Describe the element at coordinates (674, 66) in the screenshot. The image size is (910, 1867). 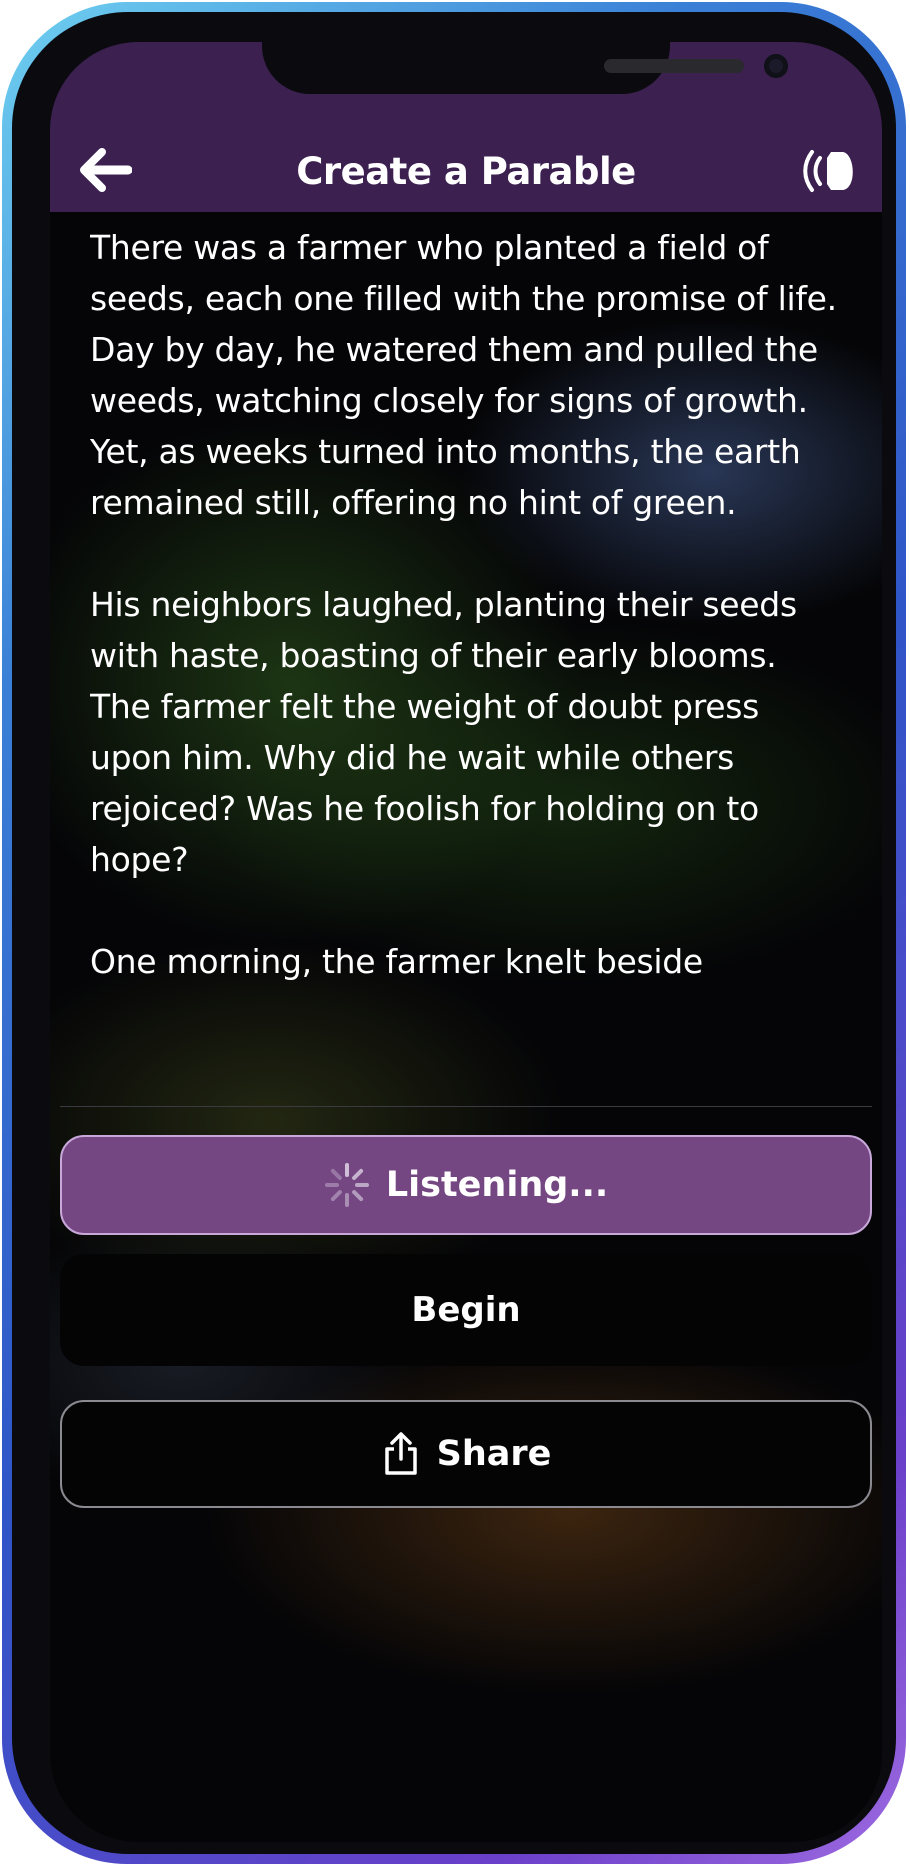
I see `earpiece-speaker` at that location.